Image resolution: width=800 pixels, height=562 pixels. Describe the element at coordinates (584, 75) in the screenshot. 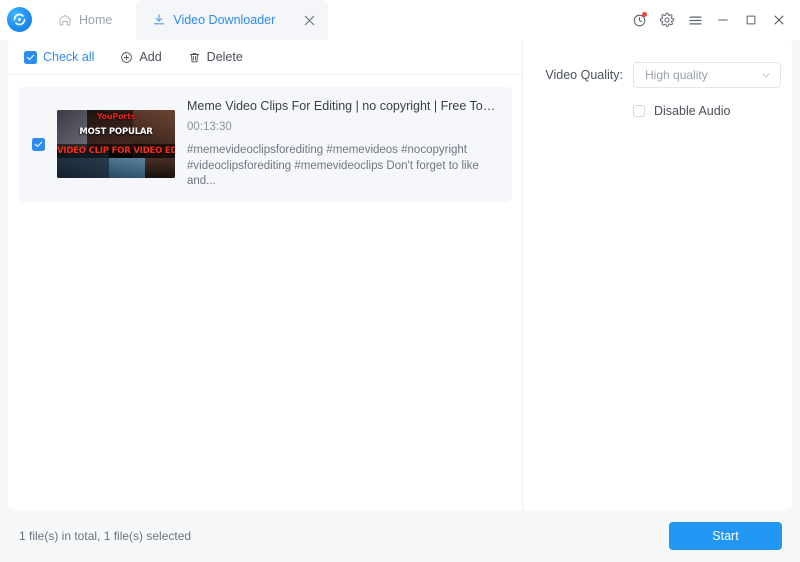

I see `video-quality-label: Video Quality:` at that location.